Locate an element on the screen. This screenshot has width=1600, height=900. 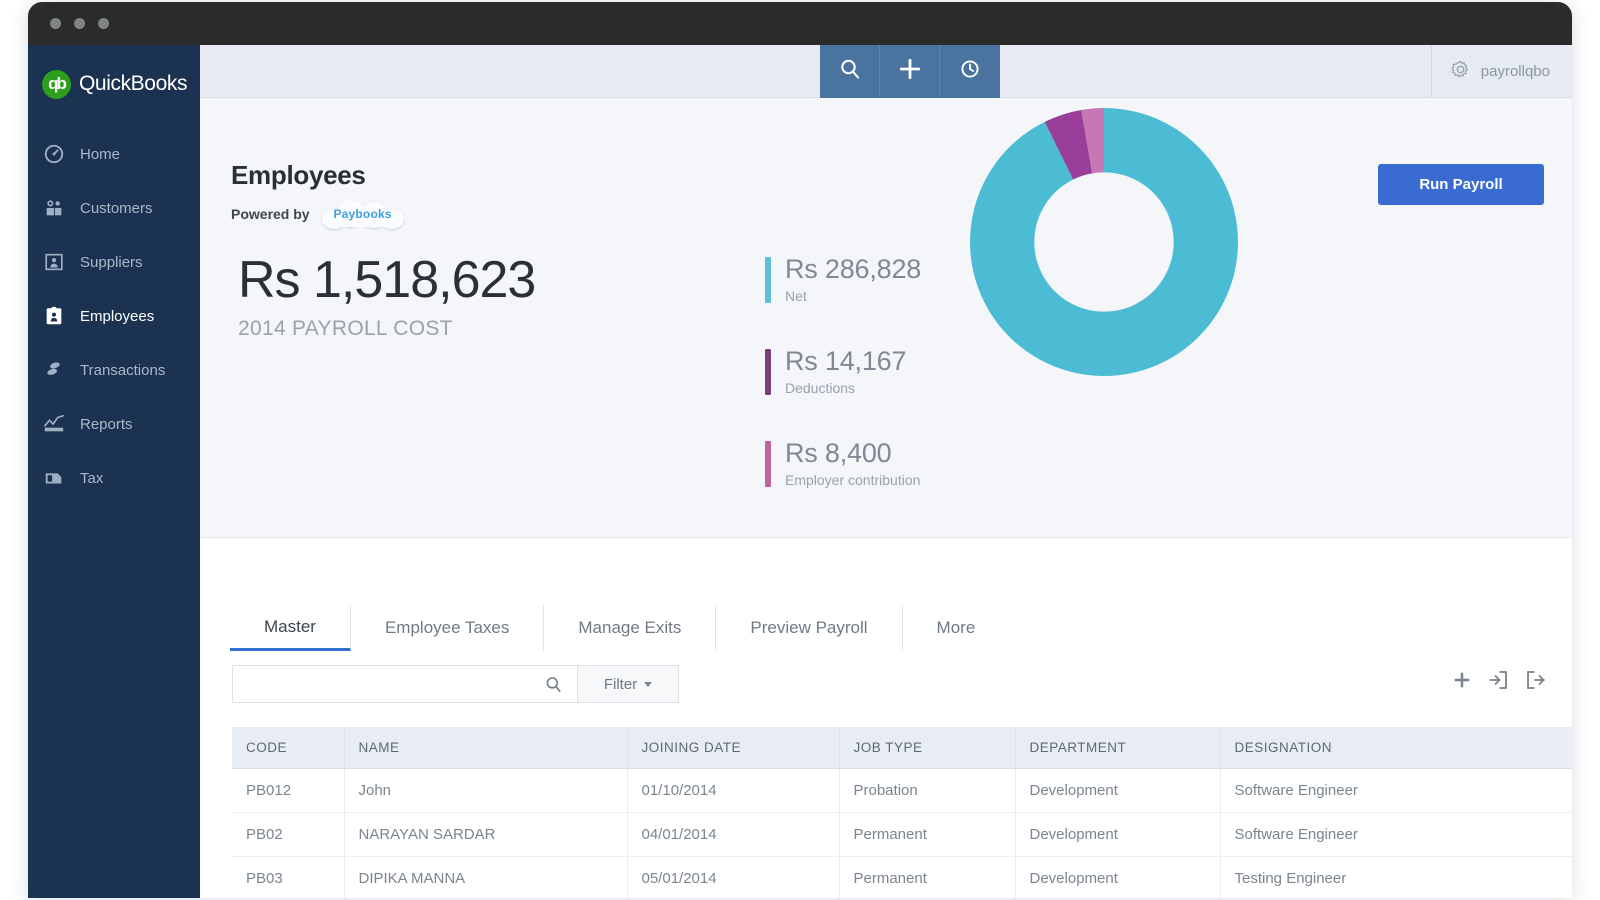
tab-preview-payroll: Preview Payroll is located at coordinates (809, 628).